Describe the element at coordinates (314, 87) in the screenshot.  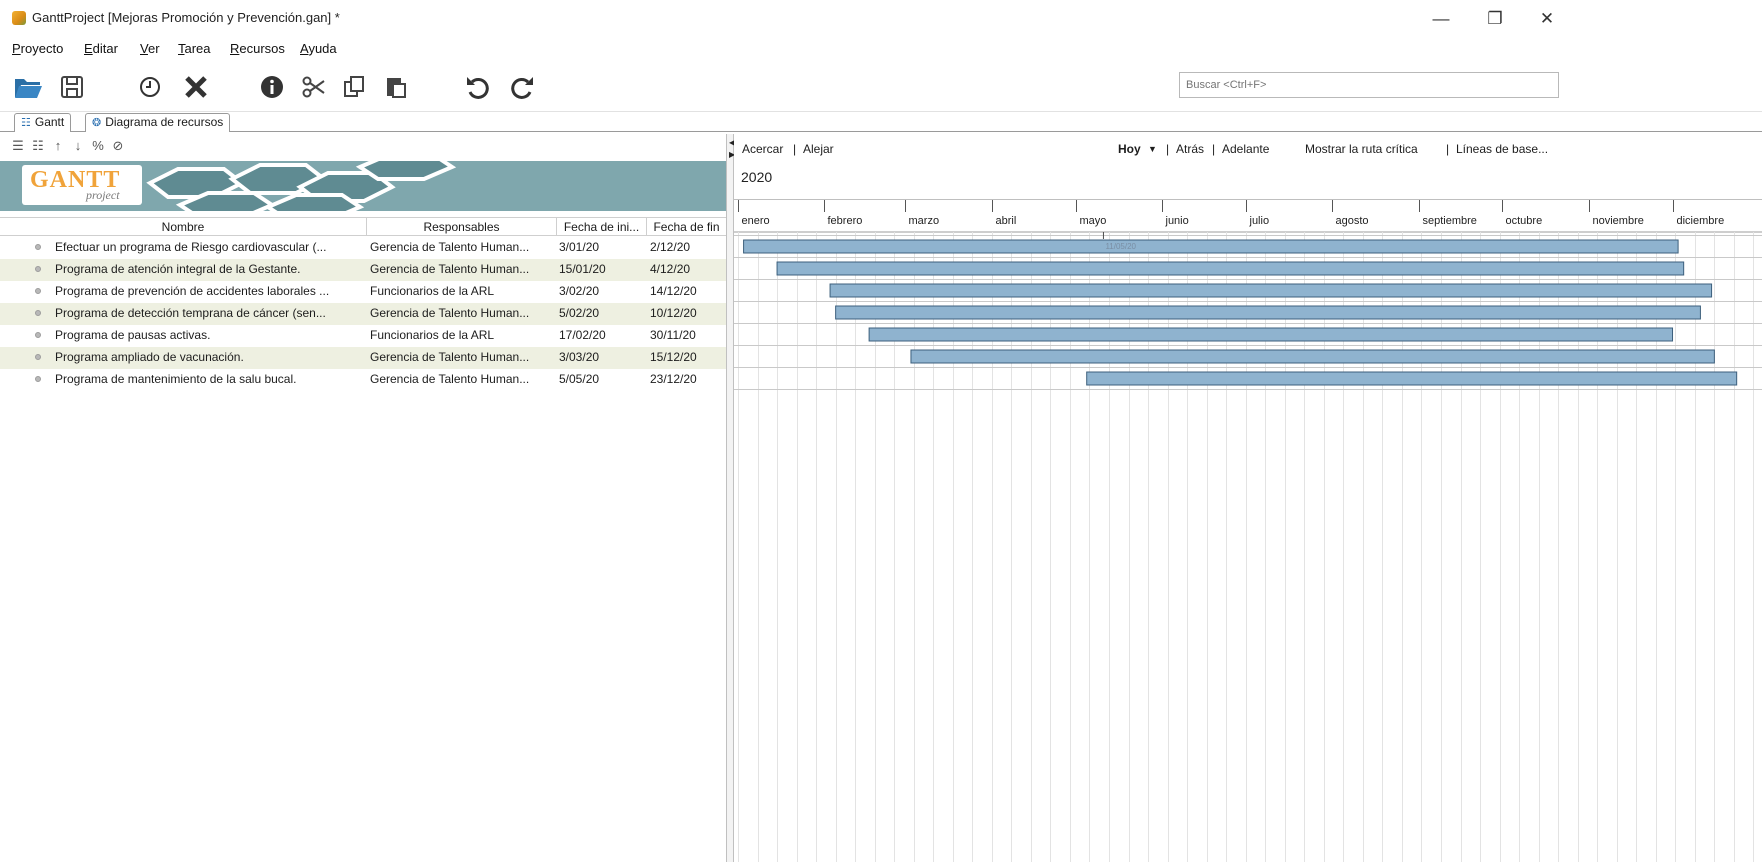
I see `cut-icon` at that location.